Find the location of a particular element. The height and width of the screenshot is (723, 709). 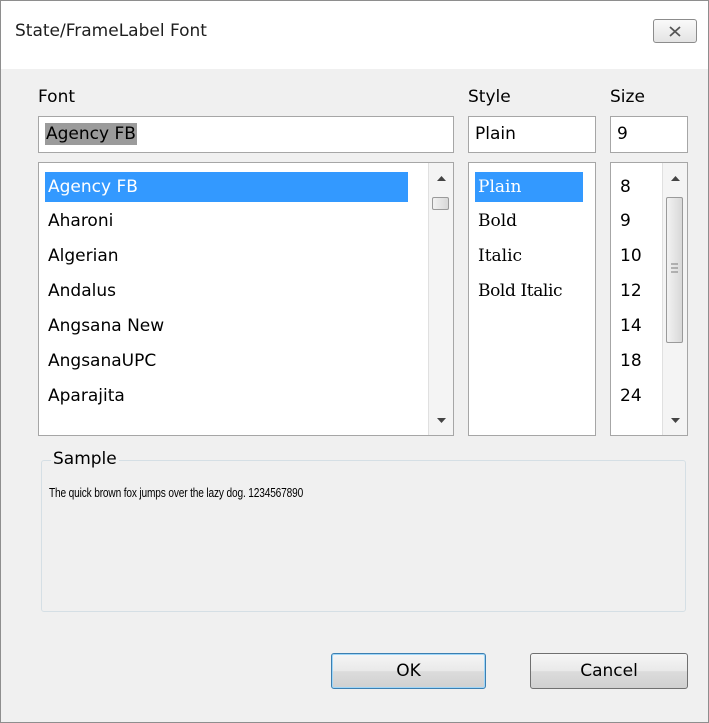

font-list-scroll-thumb is located at coordinates (440, 203).